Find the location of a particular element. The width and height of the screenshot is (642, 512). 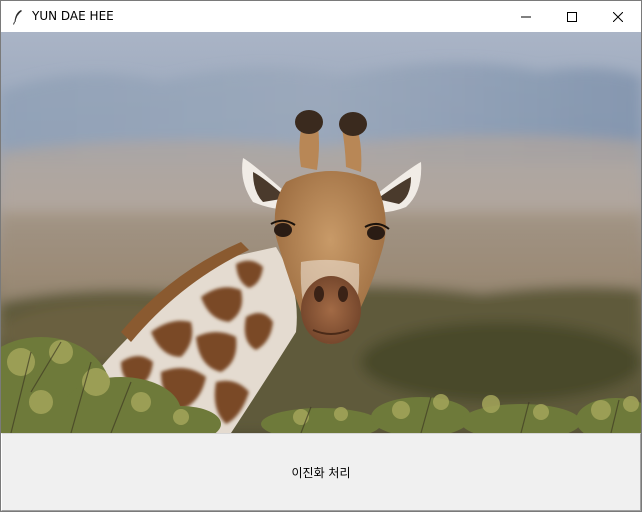

minimize-button is located at coordinates (526, 16).